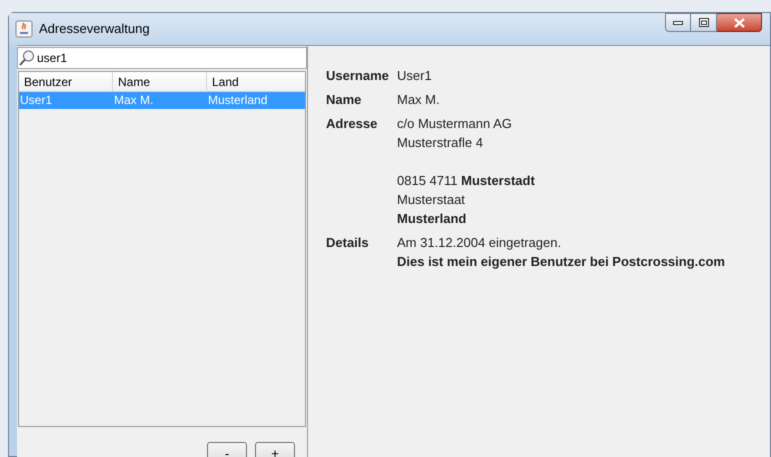  I want to click on field-value: Musterstrafle 4, so click(440, 143).